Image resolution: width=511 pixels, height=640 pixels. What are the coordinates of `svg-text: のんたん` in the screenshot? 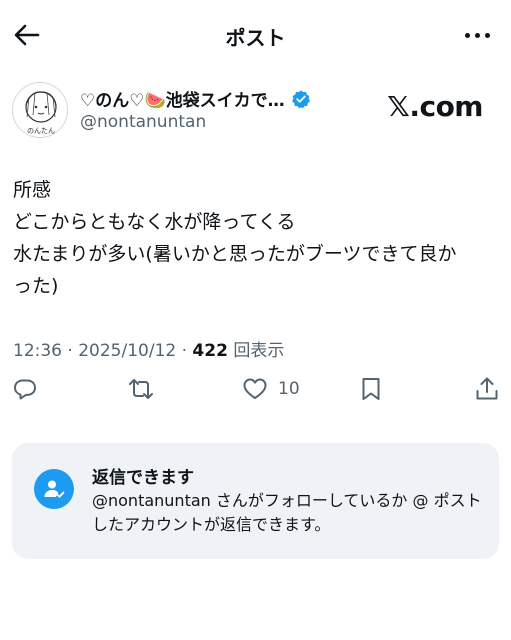 It's located at (41, 131).